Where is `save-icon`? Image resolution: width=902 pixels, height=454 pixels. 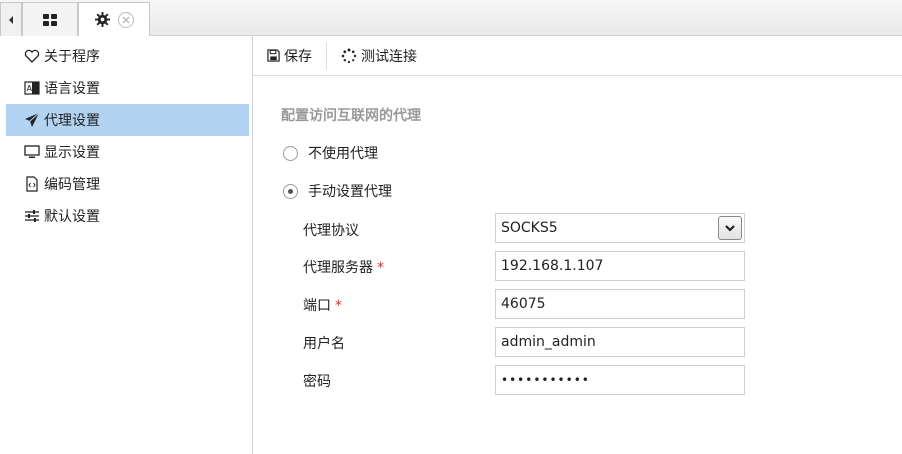
save-icon is located at coordinates (273, 55).